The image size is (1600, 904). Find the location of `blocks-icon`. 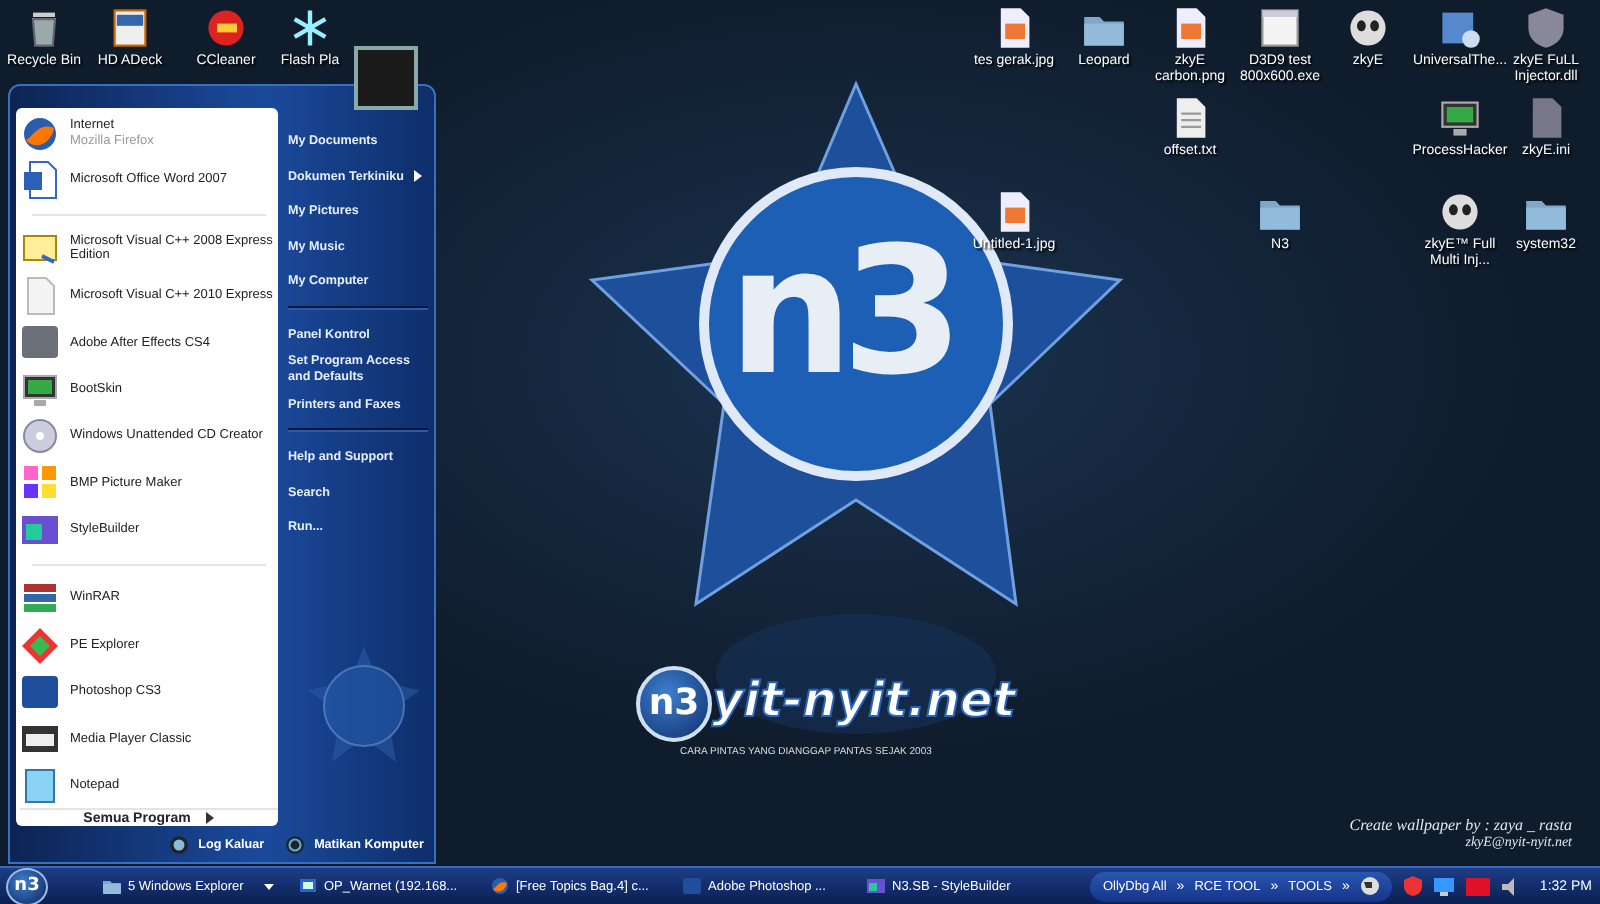

blocks-icon is located at coordinates (40, 482).